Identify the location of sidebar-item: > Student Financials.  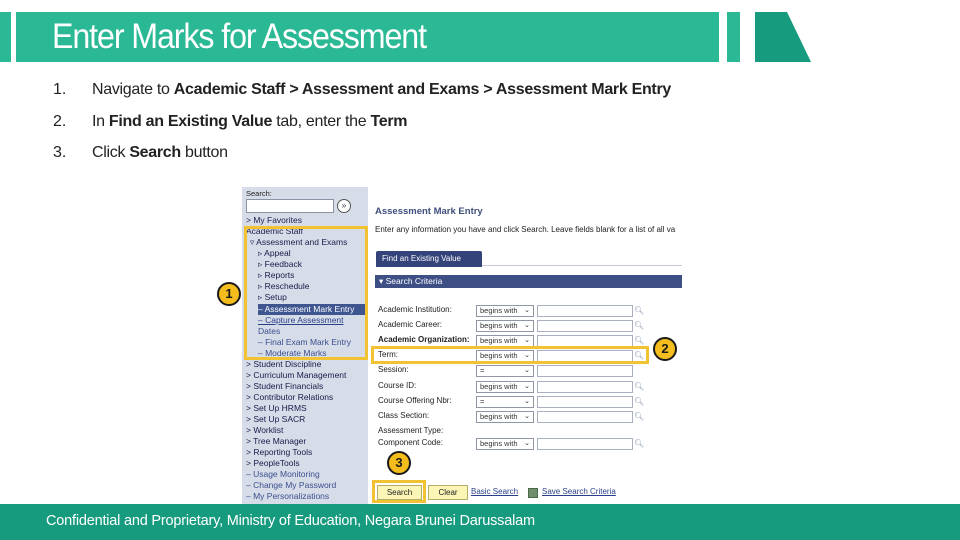
(284, 386).